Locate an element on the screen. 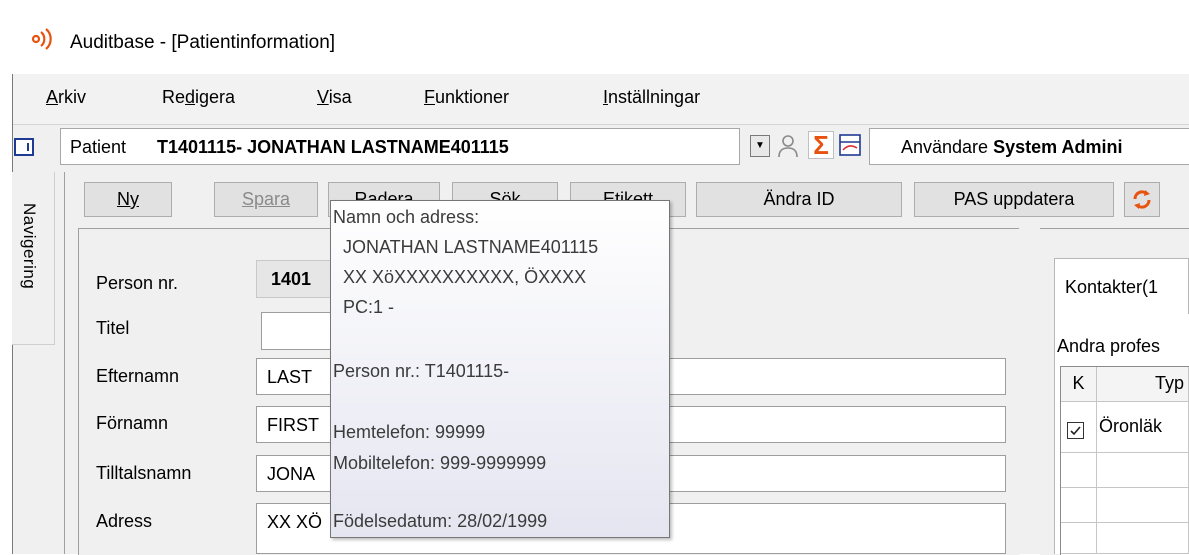 This screenshot has height=555, width=1189. contacts-caption: Andra profes is located at coordinates (1109, 346).